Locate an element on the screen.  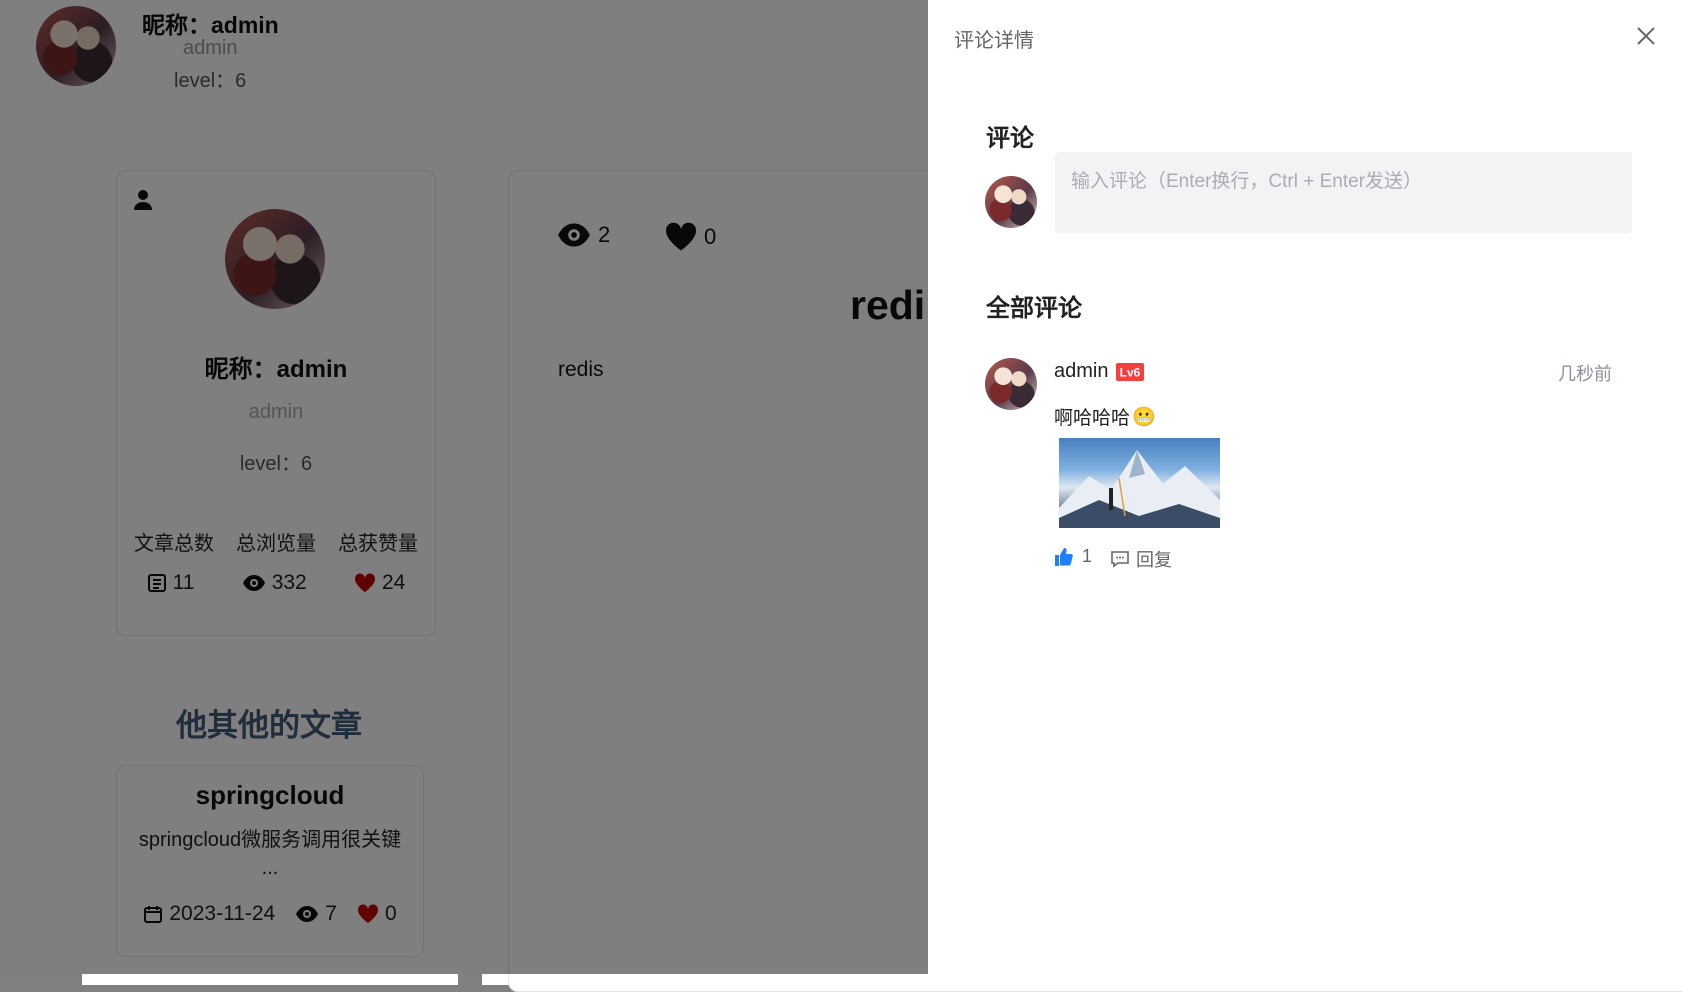
comment-like-button: 1 is located at coordinates (1073, 556).